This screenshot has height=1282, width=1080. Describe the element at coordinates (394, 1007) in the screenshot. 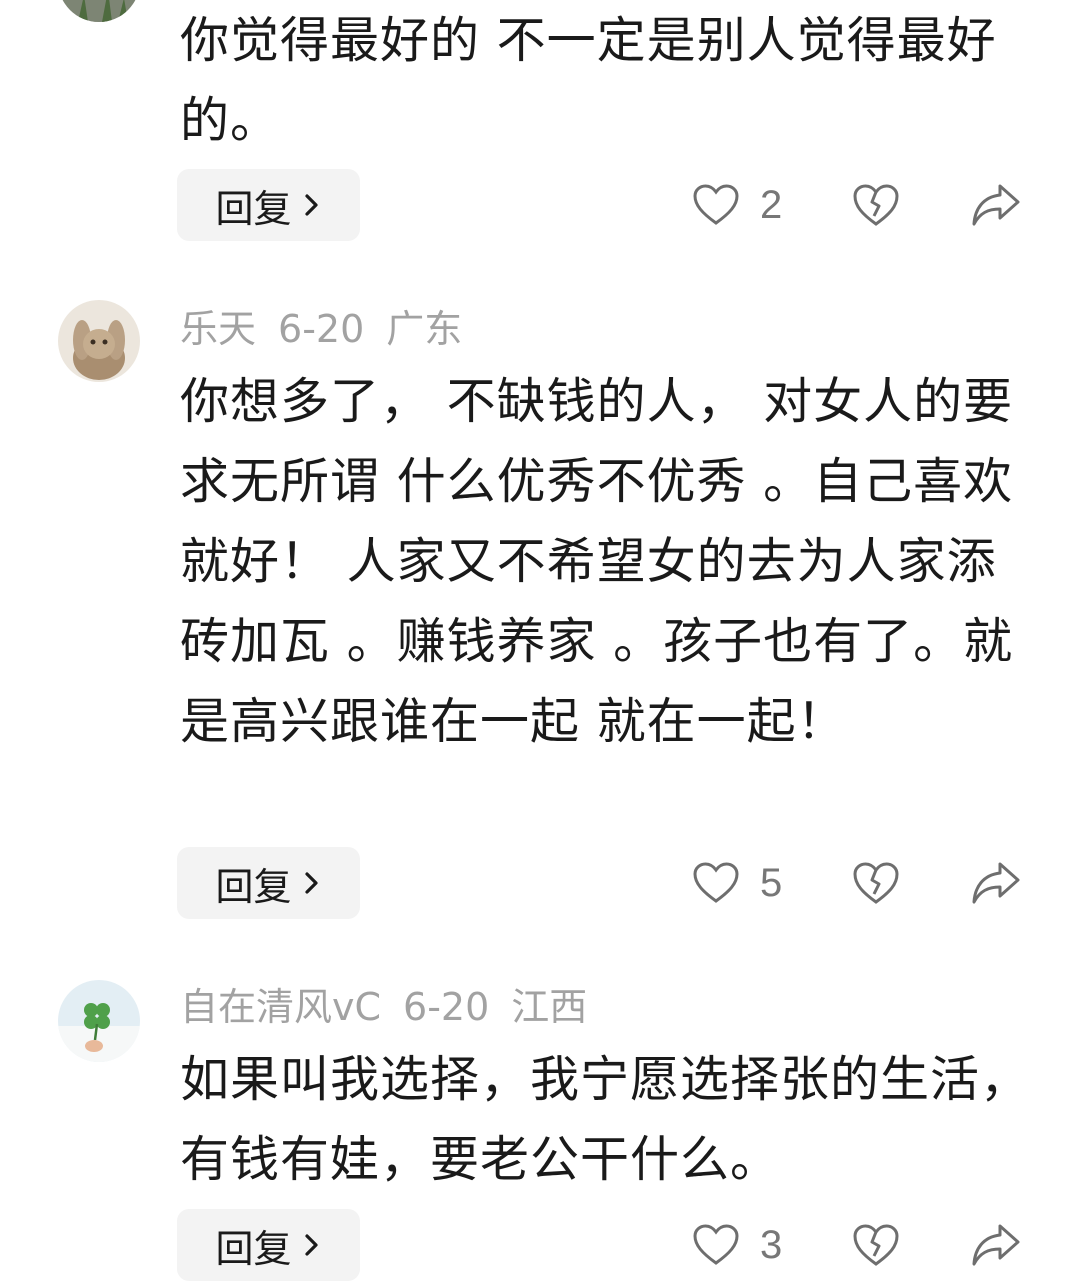

I see `comment-meta: 自在清风vC 6-20 江西` at that location.